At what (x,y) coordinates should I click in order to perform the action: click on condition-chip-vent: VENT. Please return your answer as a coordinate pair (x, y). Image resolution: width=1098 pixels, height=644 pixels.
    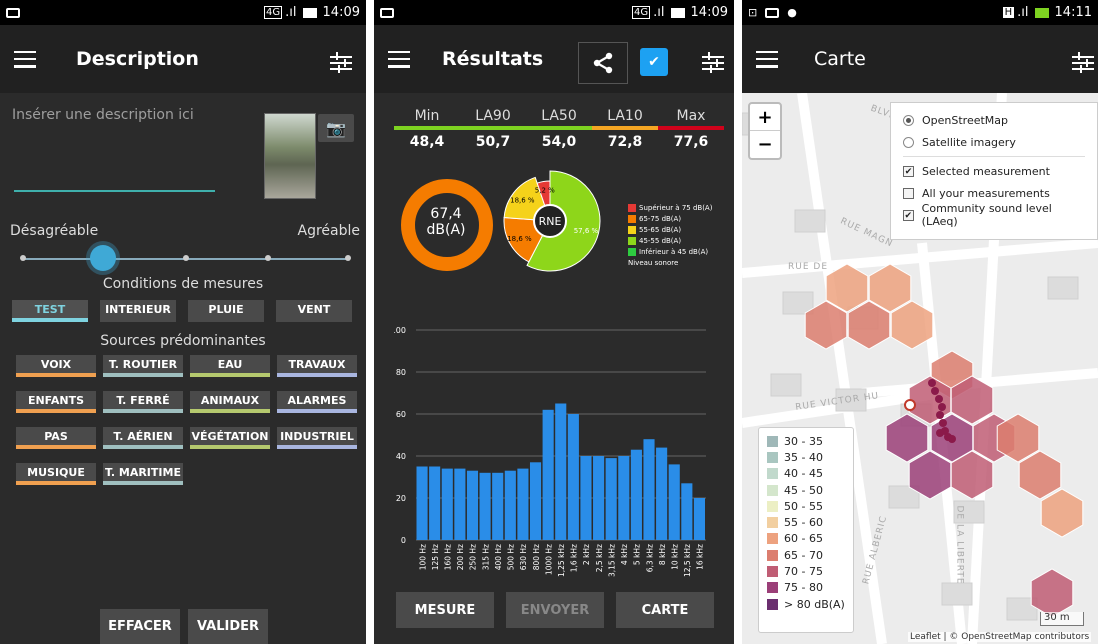
    Looking at the image, I should click on (314, 311).